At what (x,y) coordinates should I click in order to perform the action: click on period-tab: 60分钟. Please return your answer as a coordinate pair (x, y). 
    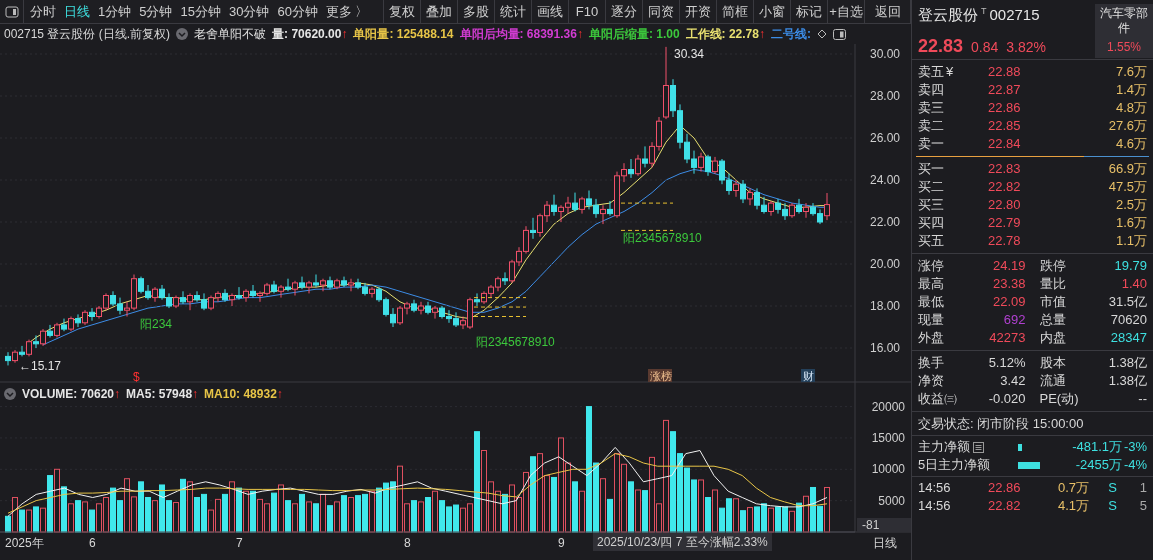
    Looking at the image, I should click on (297, 11).